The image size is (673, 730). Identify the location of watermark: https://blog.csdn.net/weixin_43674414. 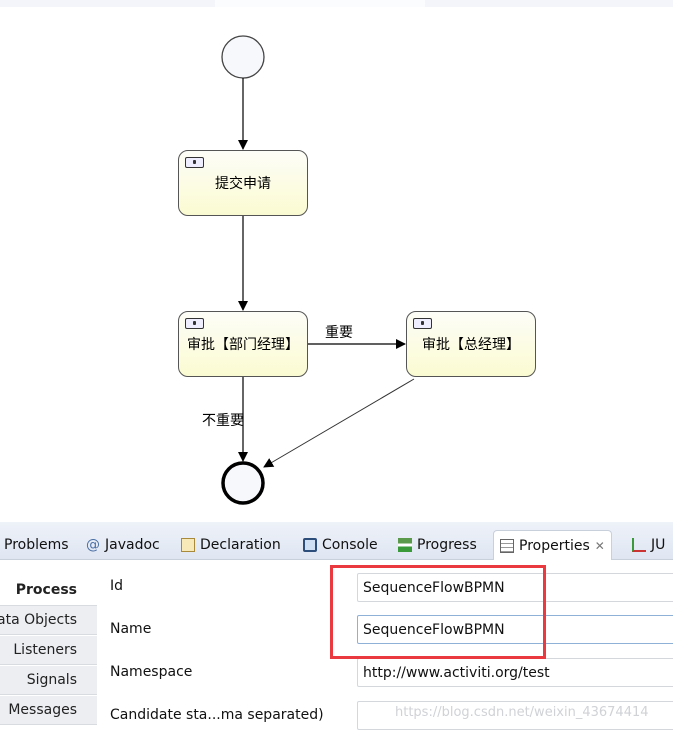
(522, 712).